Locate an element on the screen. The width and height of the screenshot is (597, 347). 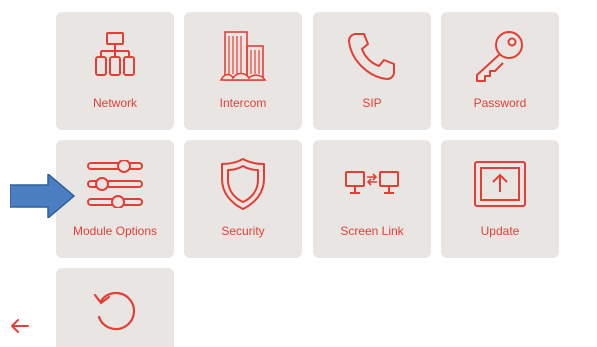
building-icon is located at coordinates (243, 56).